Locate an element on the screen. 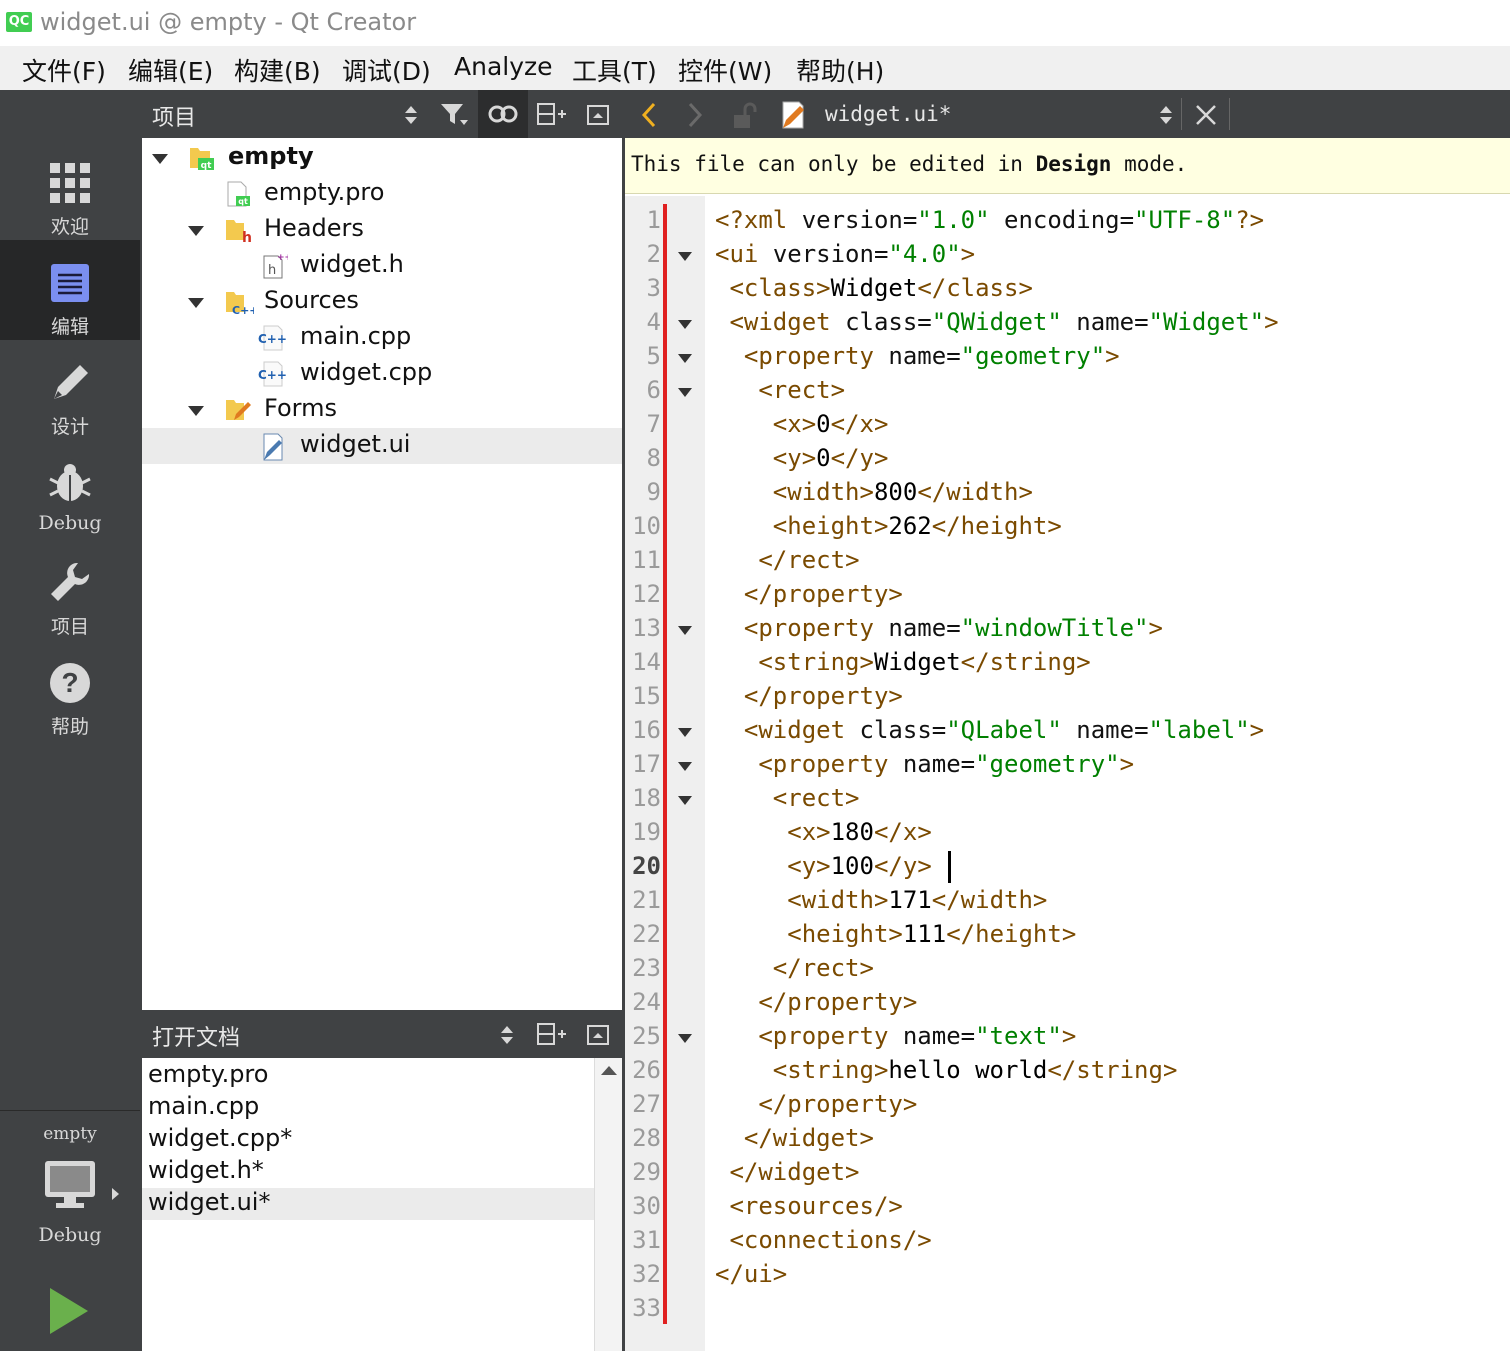 The height and width of the screenshot is (1351, 1510). code-line: <width>171</width> is located at coordinates (881, 900).